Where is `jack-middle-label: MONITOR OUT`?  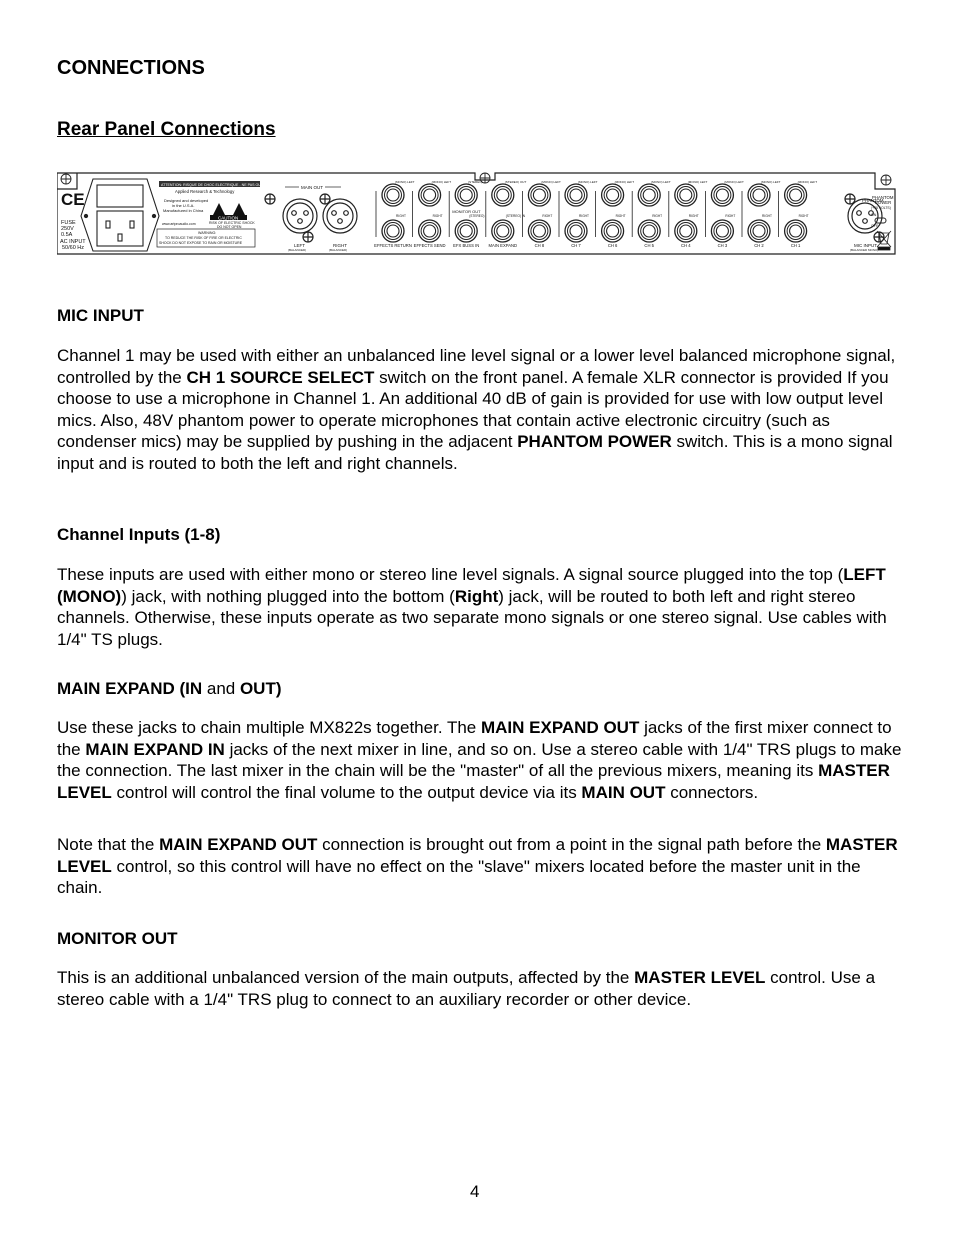
jack-middle-label: MONITOR OUT is located at coordinates (466, 211).